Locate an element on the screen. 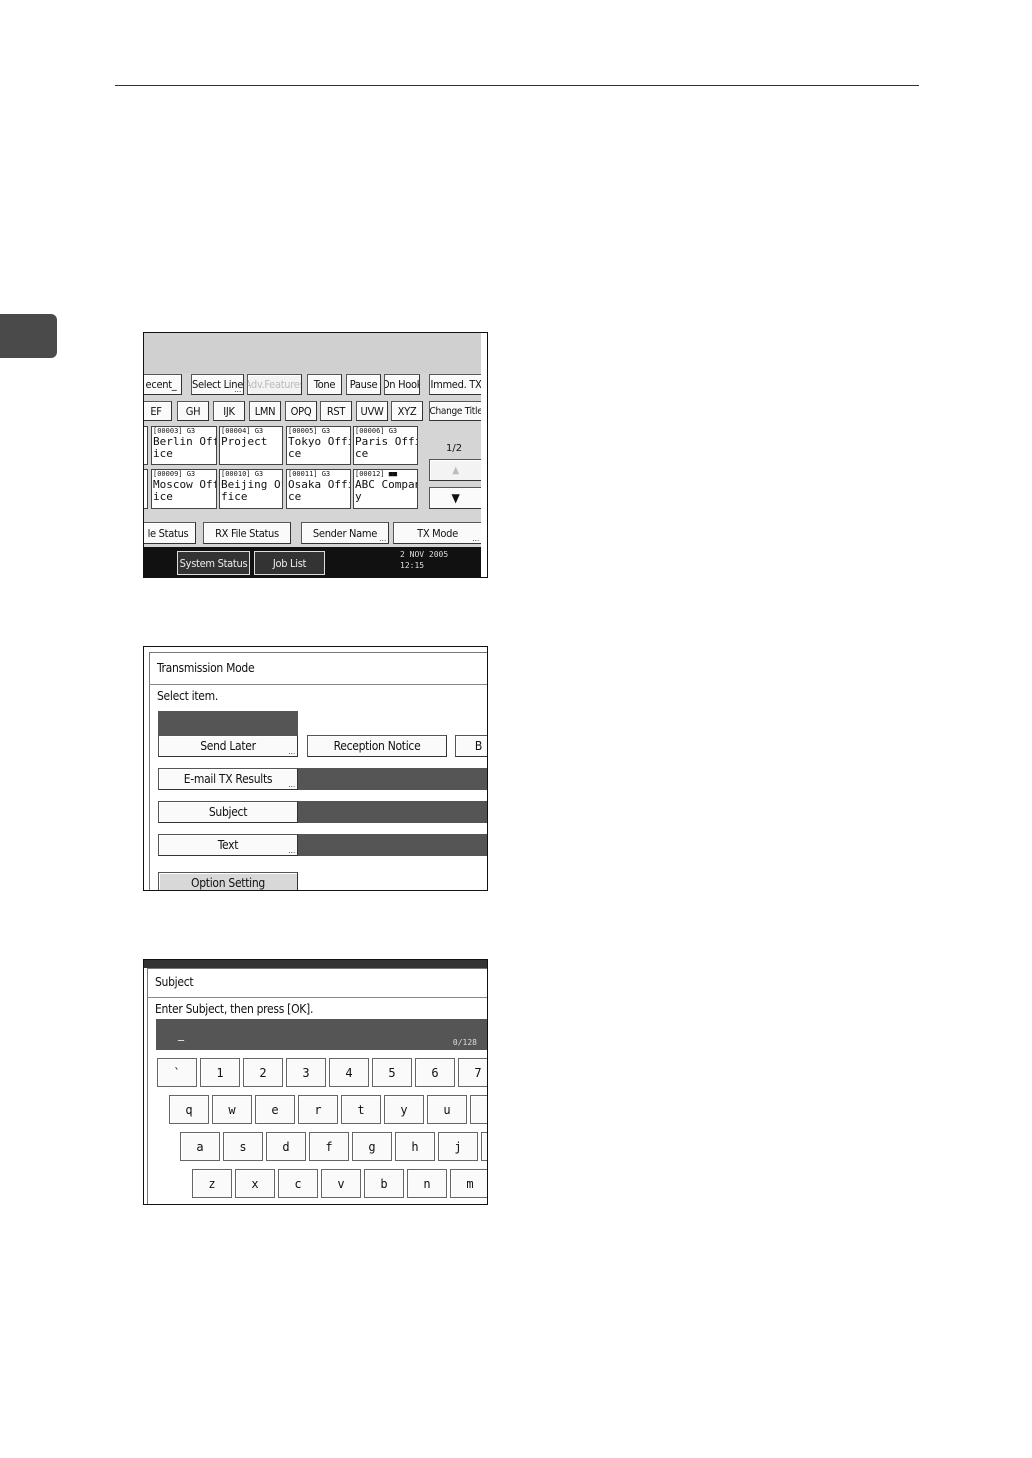 Image resolution: width=1032 pixels, height=1458 pixels. destination-berlin-office: [00003] G3 Berlin Off ice is located at coordinates (184, 445).